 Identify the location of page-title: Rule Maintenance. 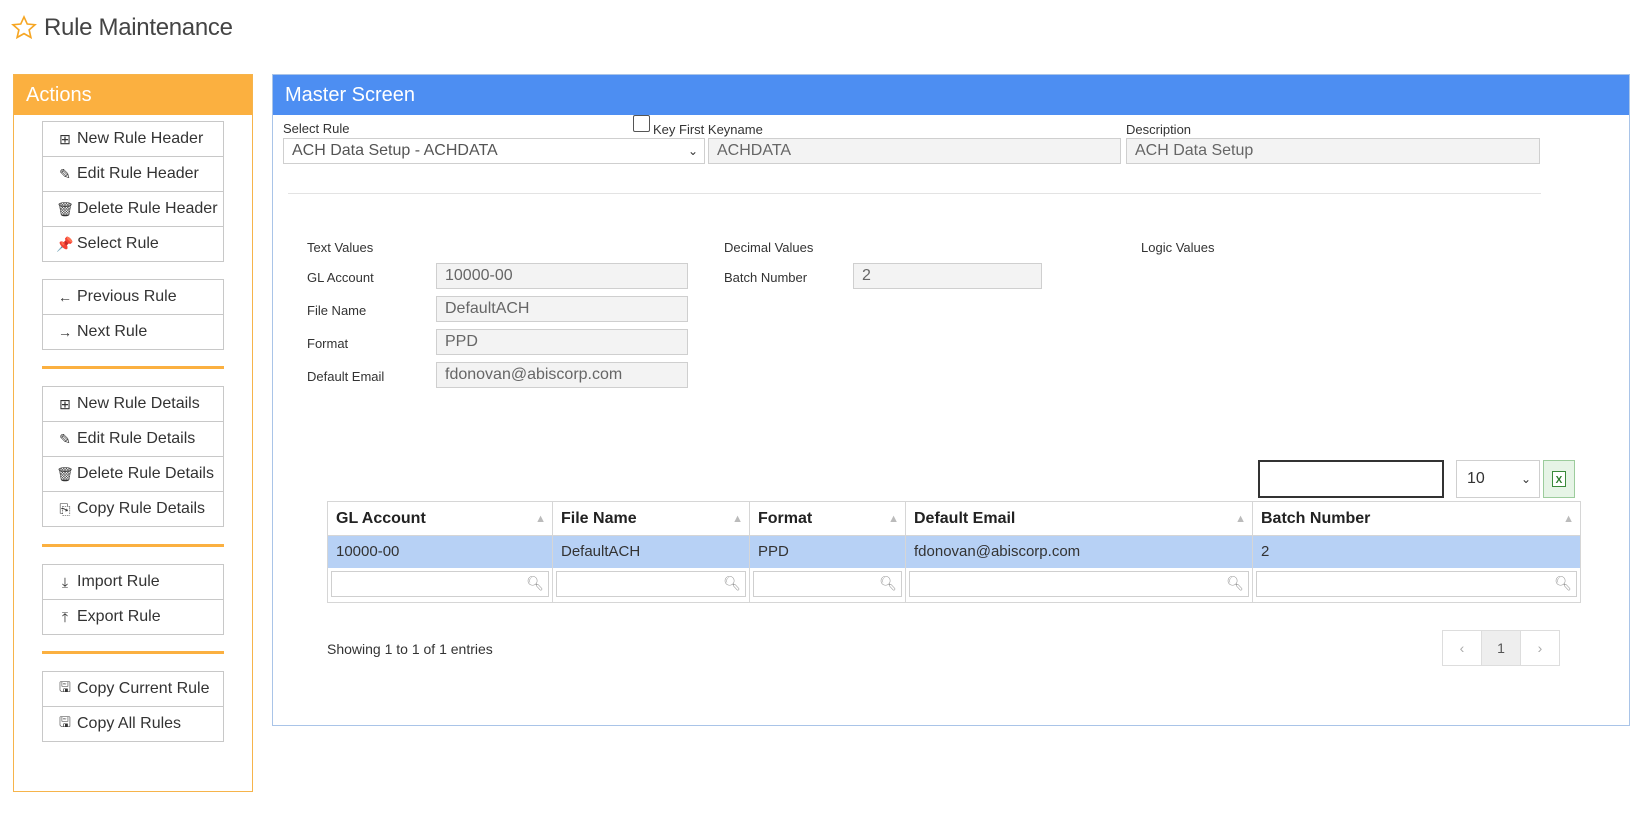
(138, 27).